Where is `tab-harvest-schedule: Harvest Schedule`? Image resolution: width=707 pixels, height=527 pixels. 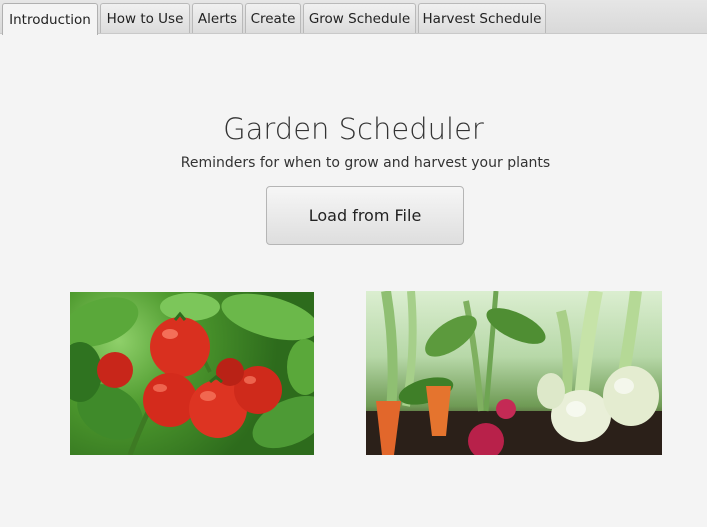
tab-harvest-schedule: Harvest Schedule is located at coordinates (482, 18).